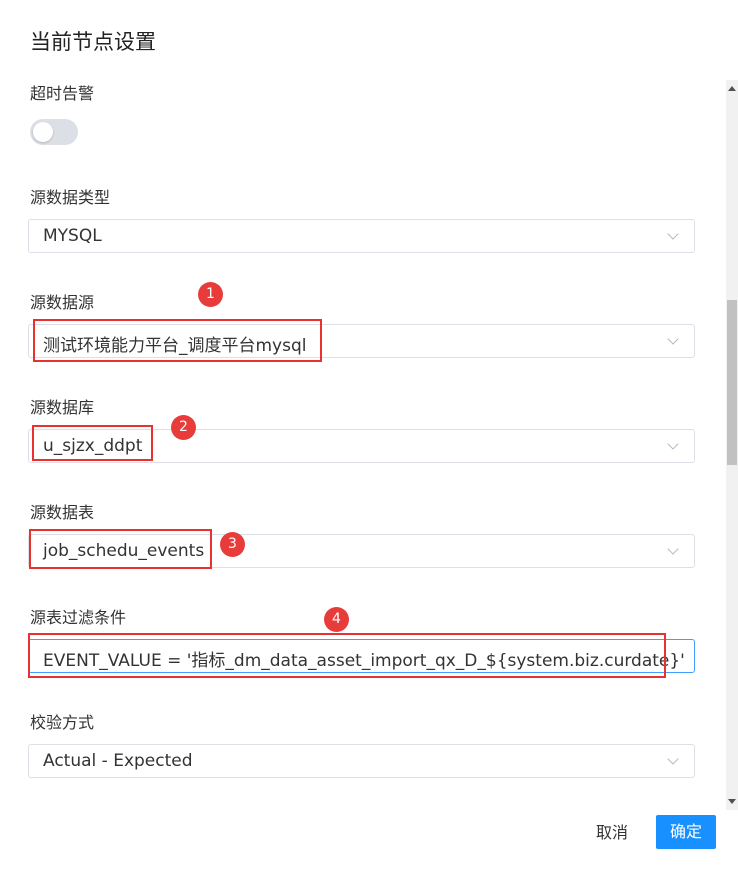 The width and height of the screenshot is (738, 871). I want to click on source-filter-label: 源表过滤条件, so click(78, 617).